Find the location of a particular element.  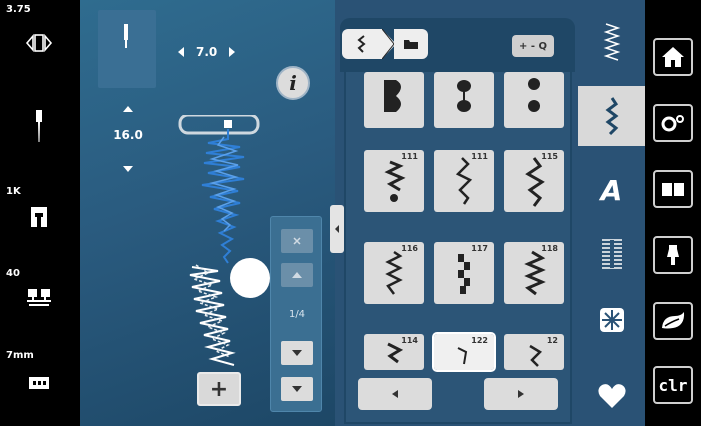

stitch-width-control: 7.0 is located at coordinates (207, 52).